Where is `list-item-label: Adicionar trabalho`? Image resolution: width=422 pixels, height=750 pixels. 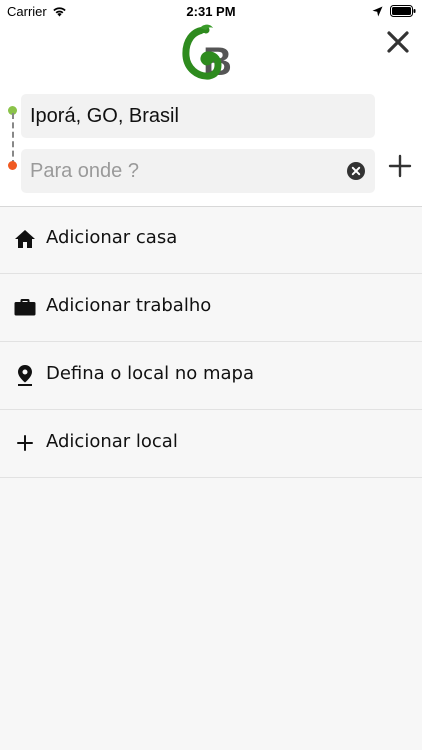
list-item-label: Adicionar trabalho is located at coordinates (129, 305).